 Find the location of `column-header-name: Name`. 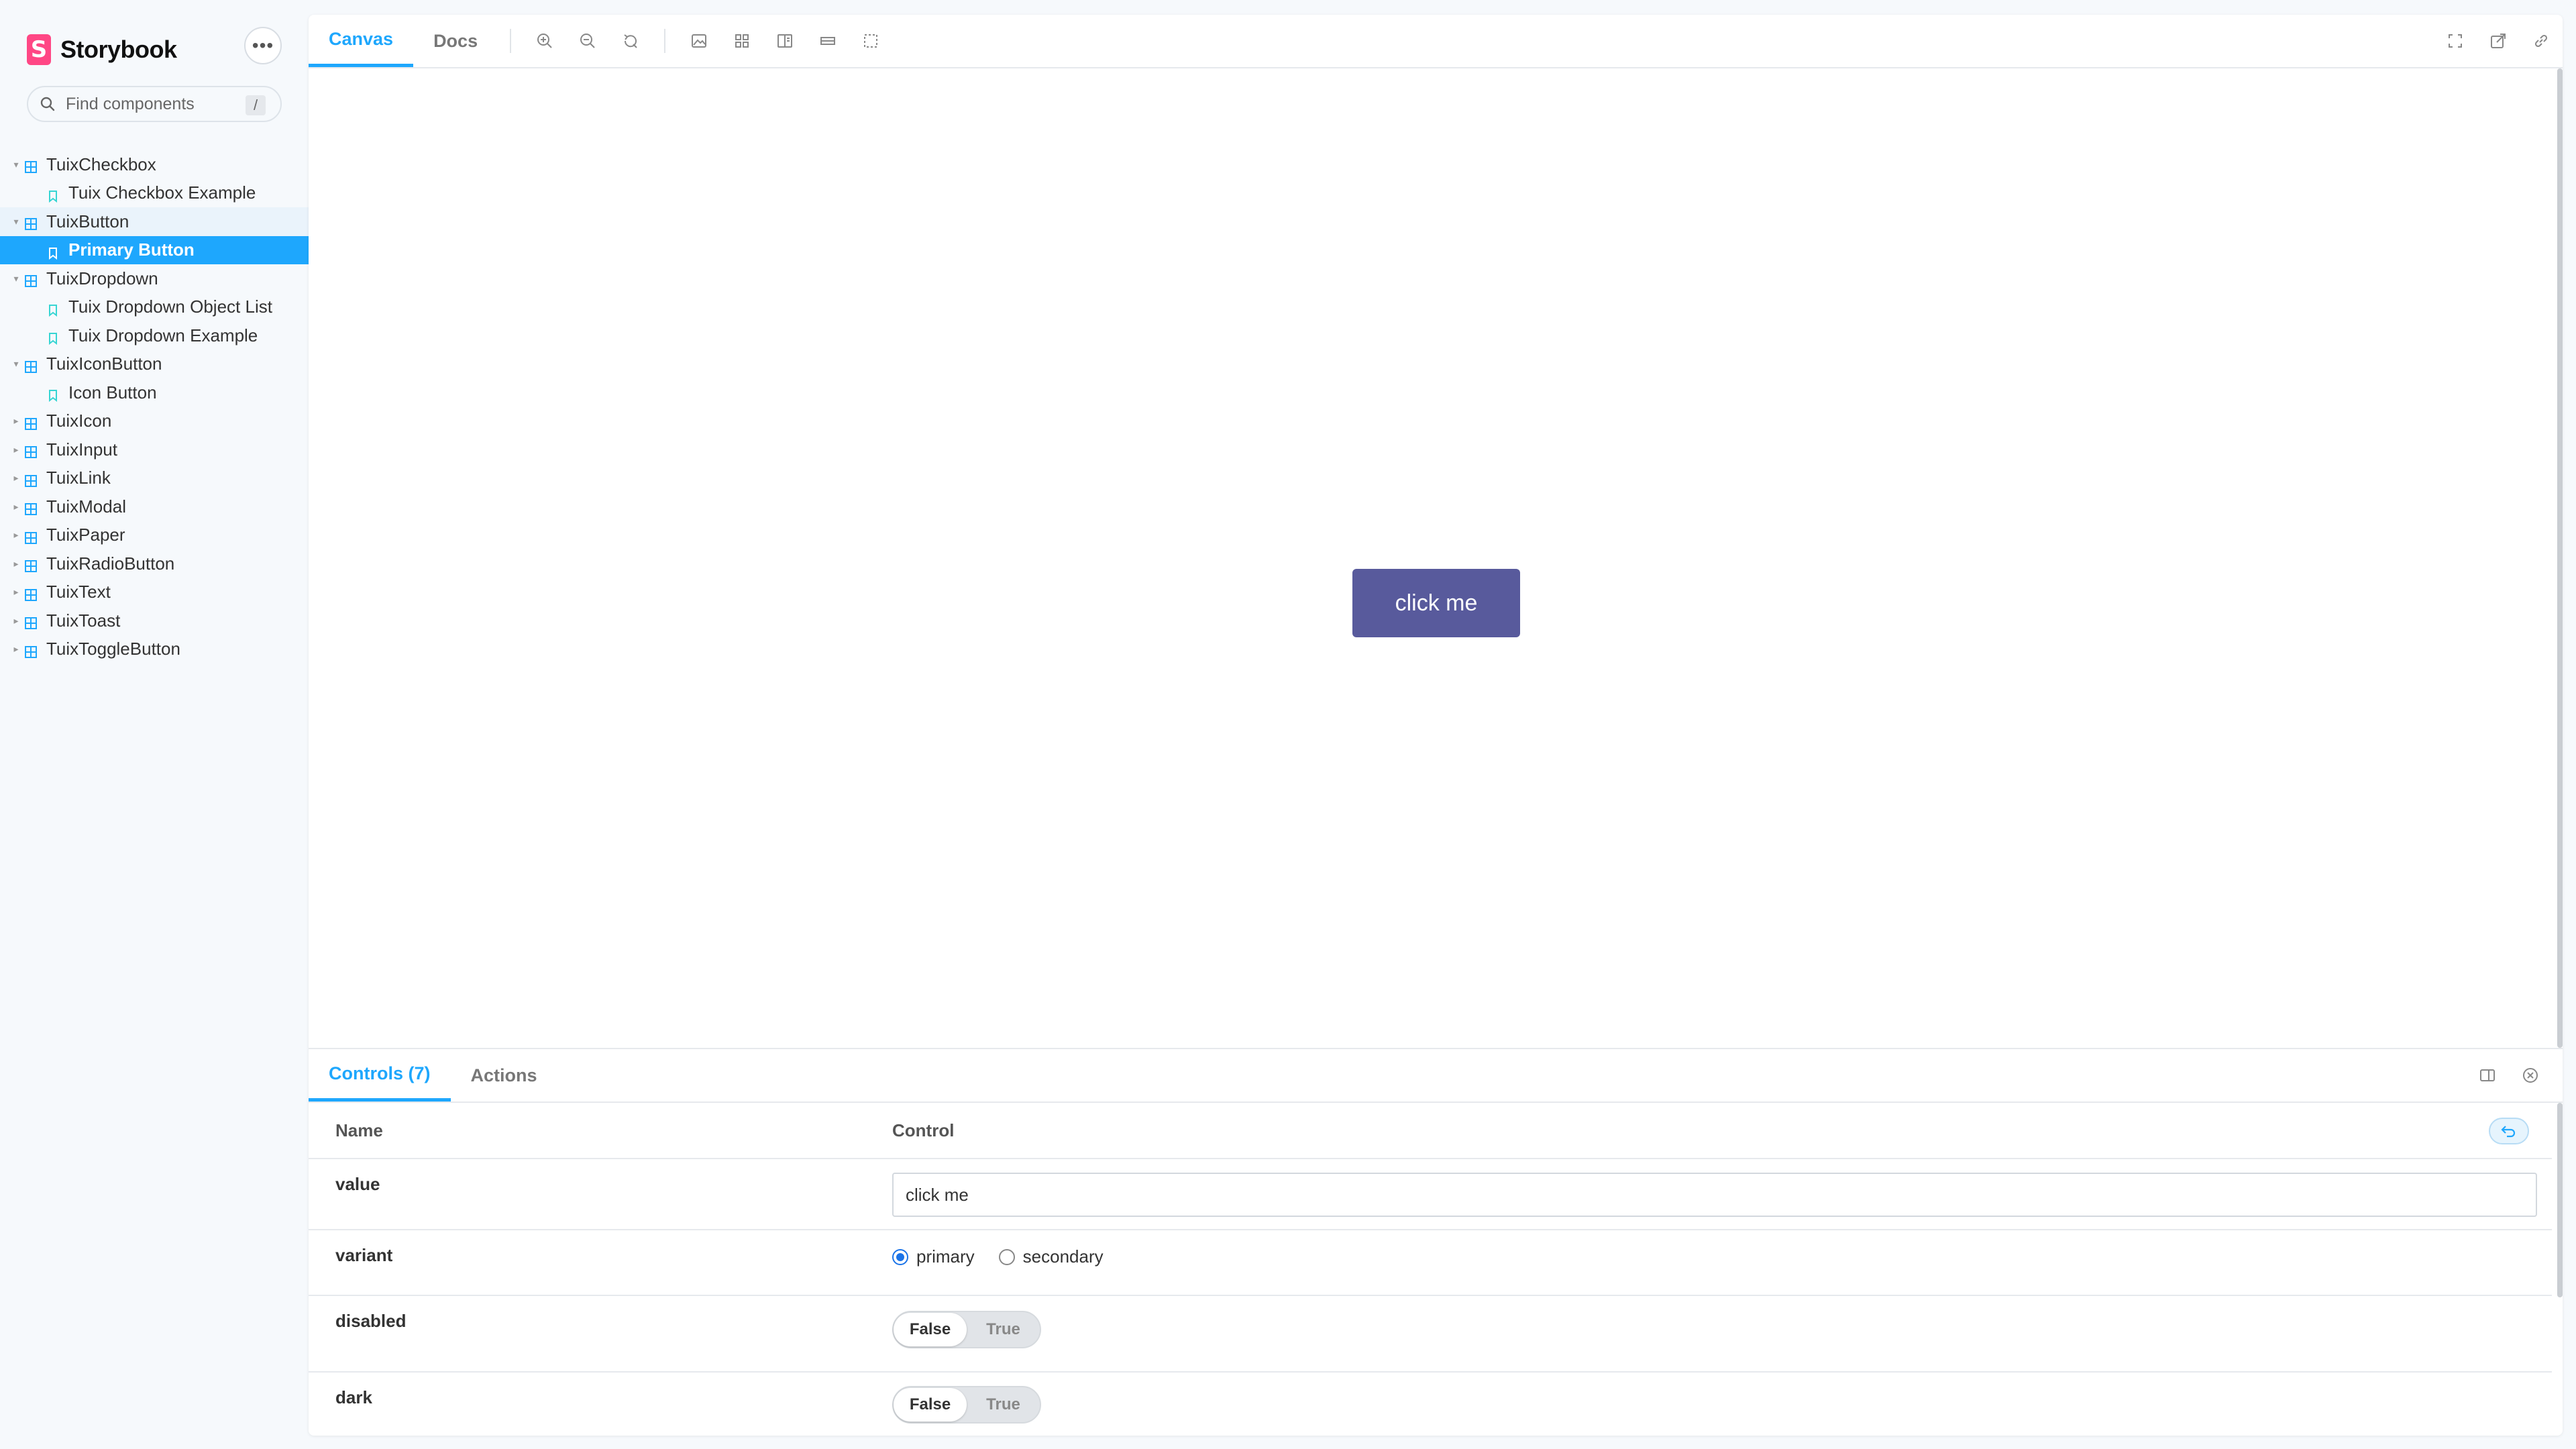

column-header-name: Name is located at coordinates (359, 1130).